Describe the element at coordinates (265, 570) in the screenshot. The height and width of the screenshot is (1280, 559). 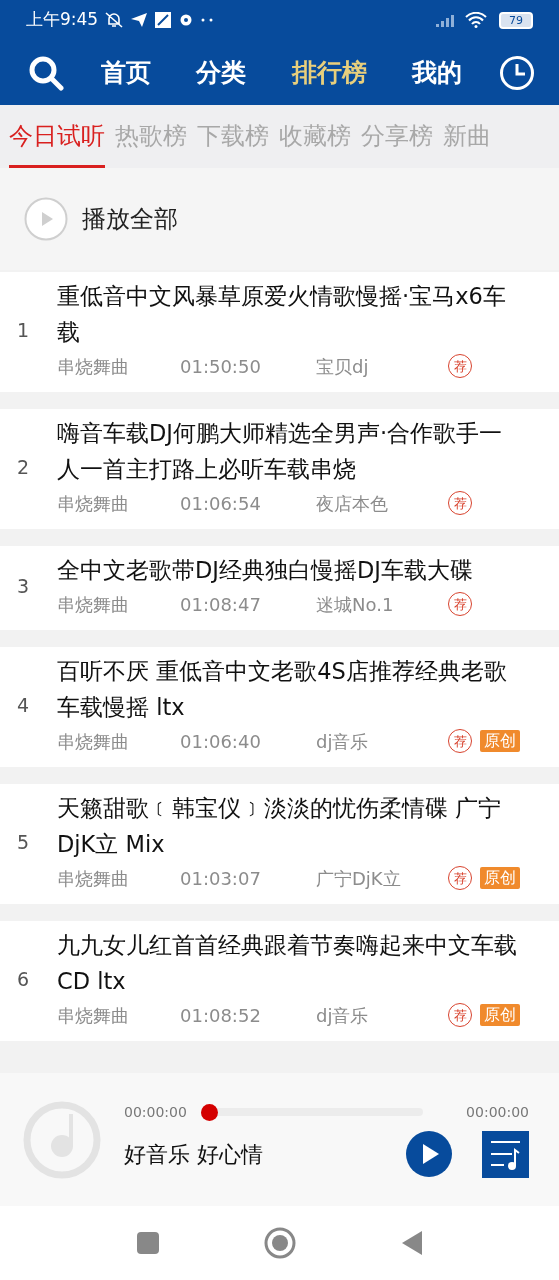
I see `song-title: 全中文老歌带DJ经典独白慢摇DJ车载大碟` at that location.